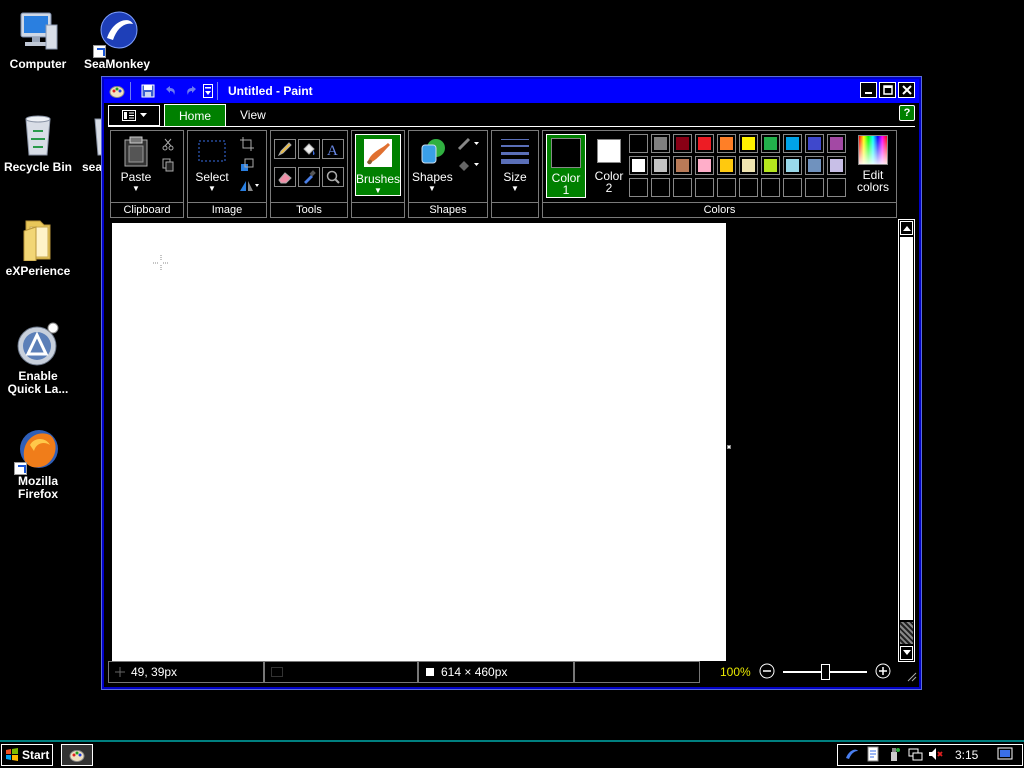  Describe the element at coordinates (333, 177) in the screenshot. I see `magnifier-tool` at that location.